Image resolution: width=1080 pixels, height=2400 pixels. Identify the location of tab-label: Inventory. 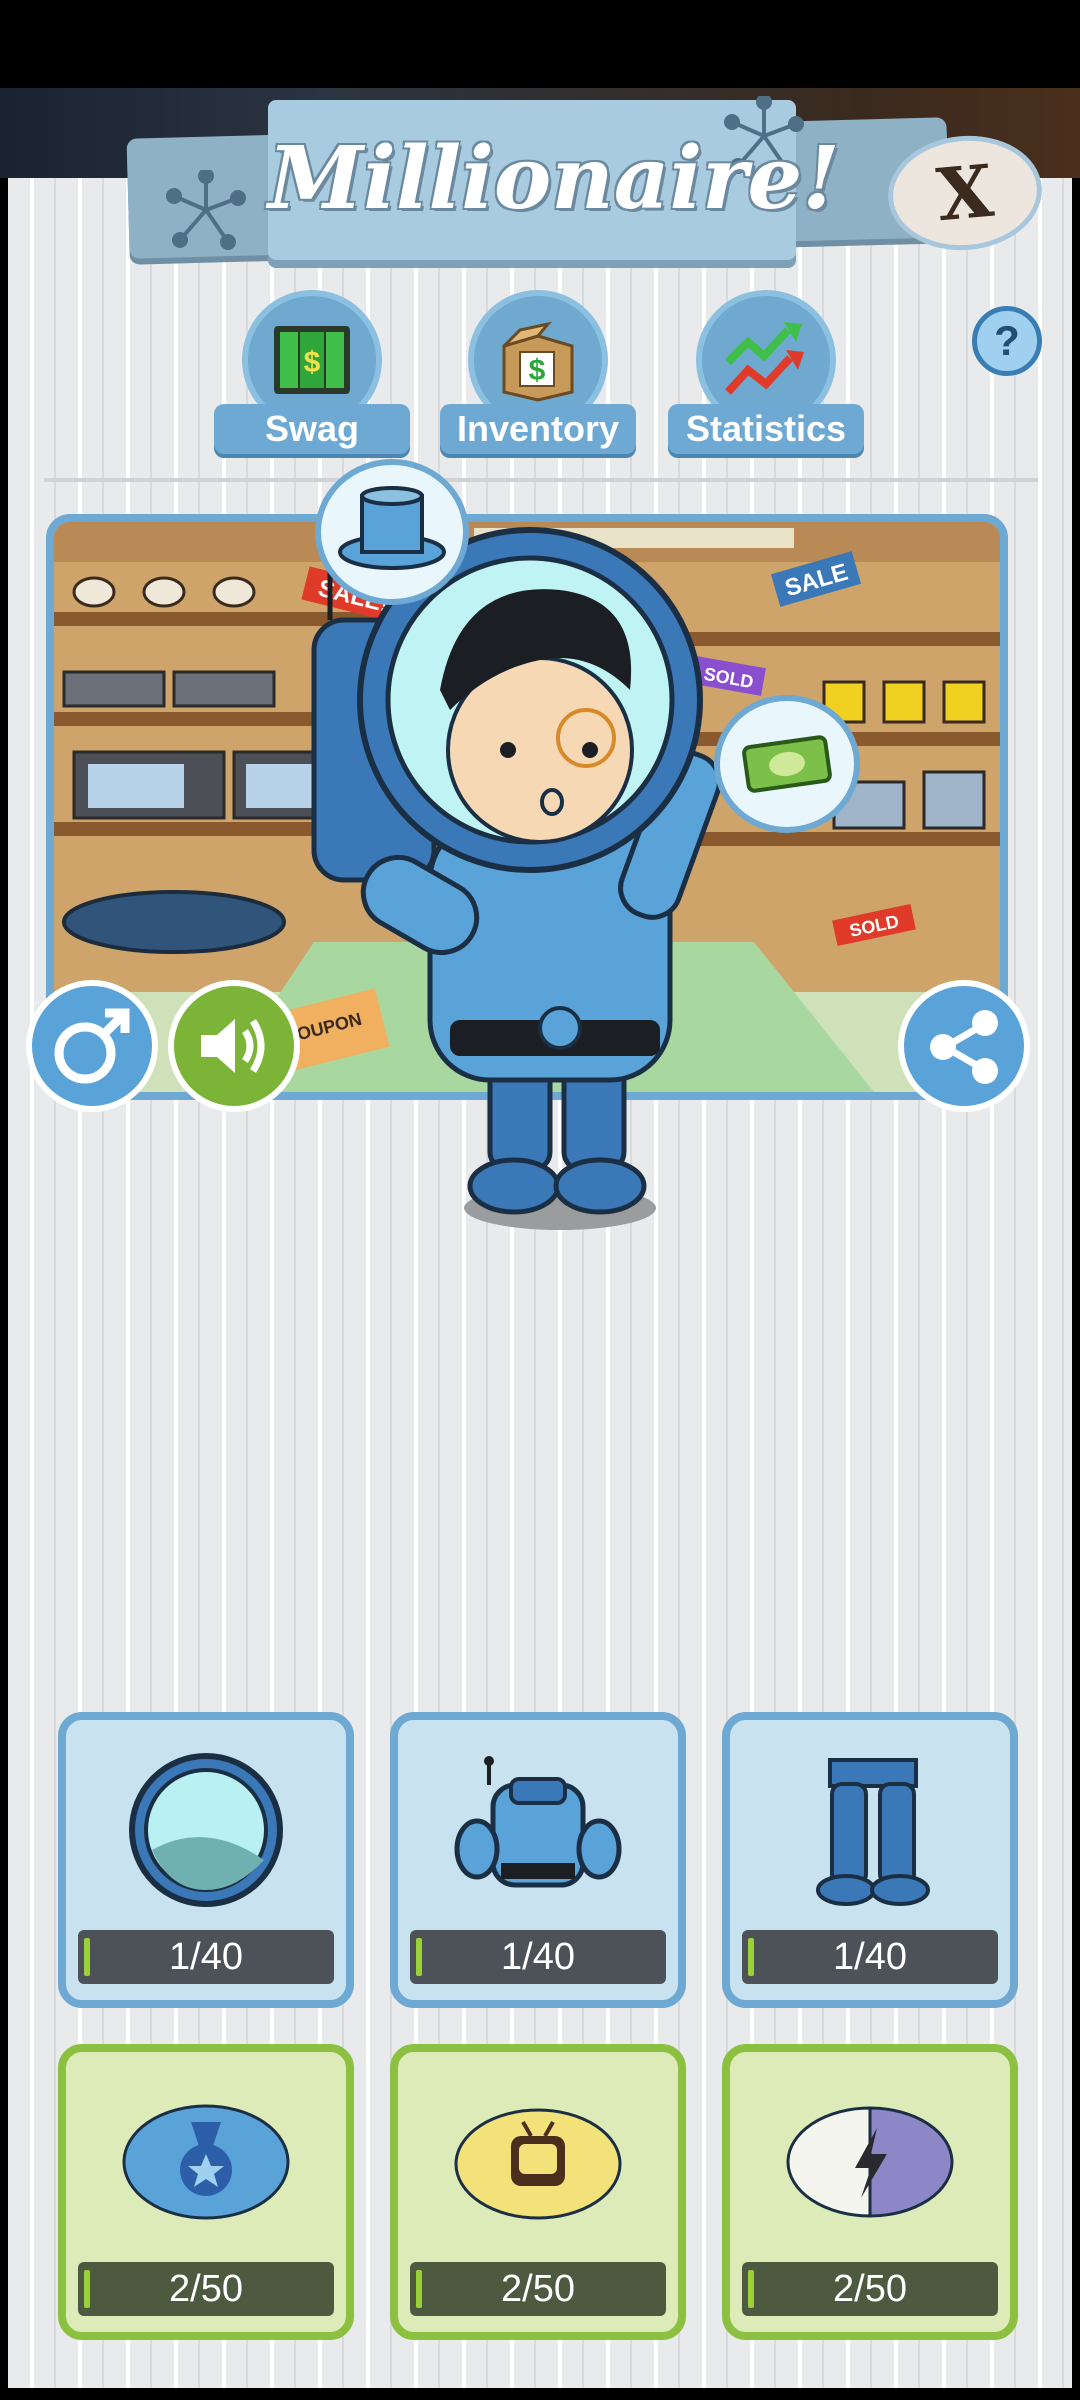
(538, 429).